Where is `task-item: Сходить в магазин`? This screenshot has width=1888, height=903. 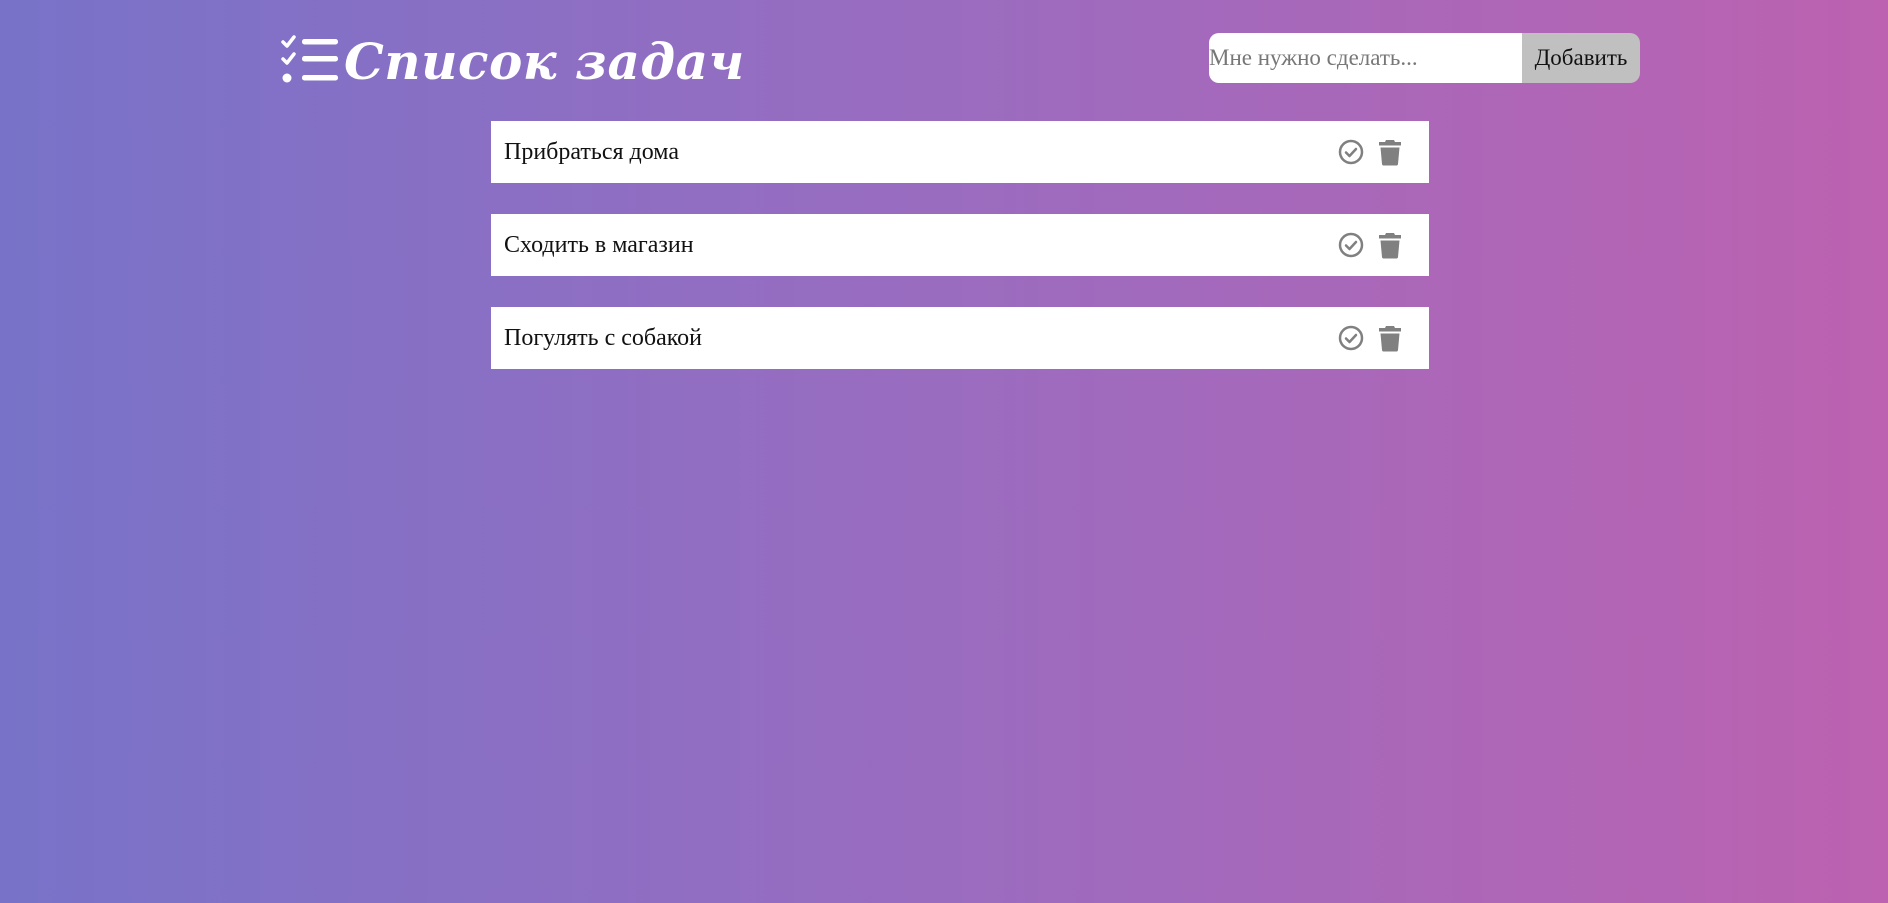 task-item: Сходить в магазин is located at coordinates (960, 245).